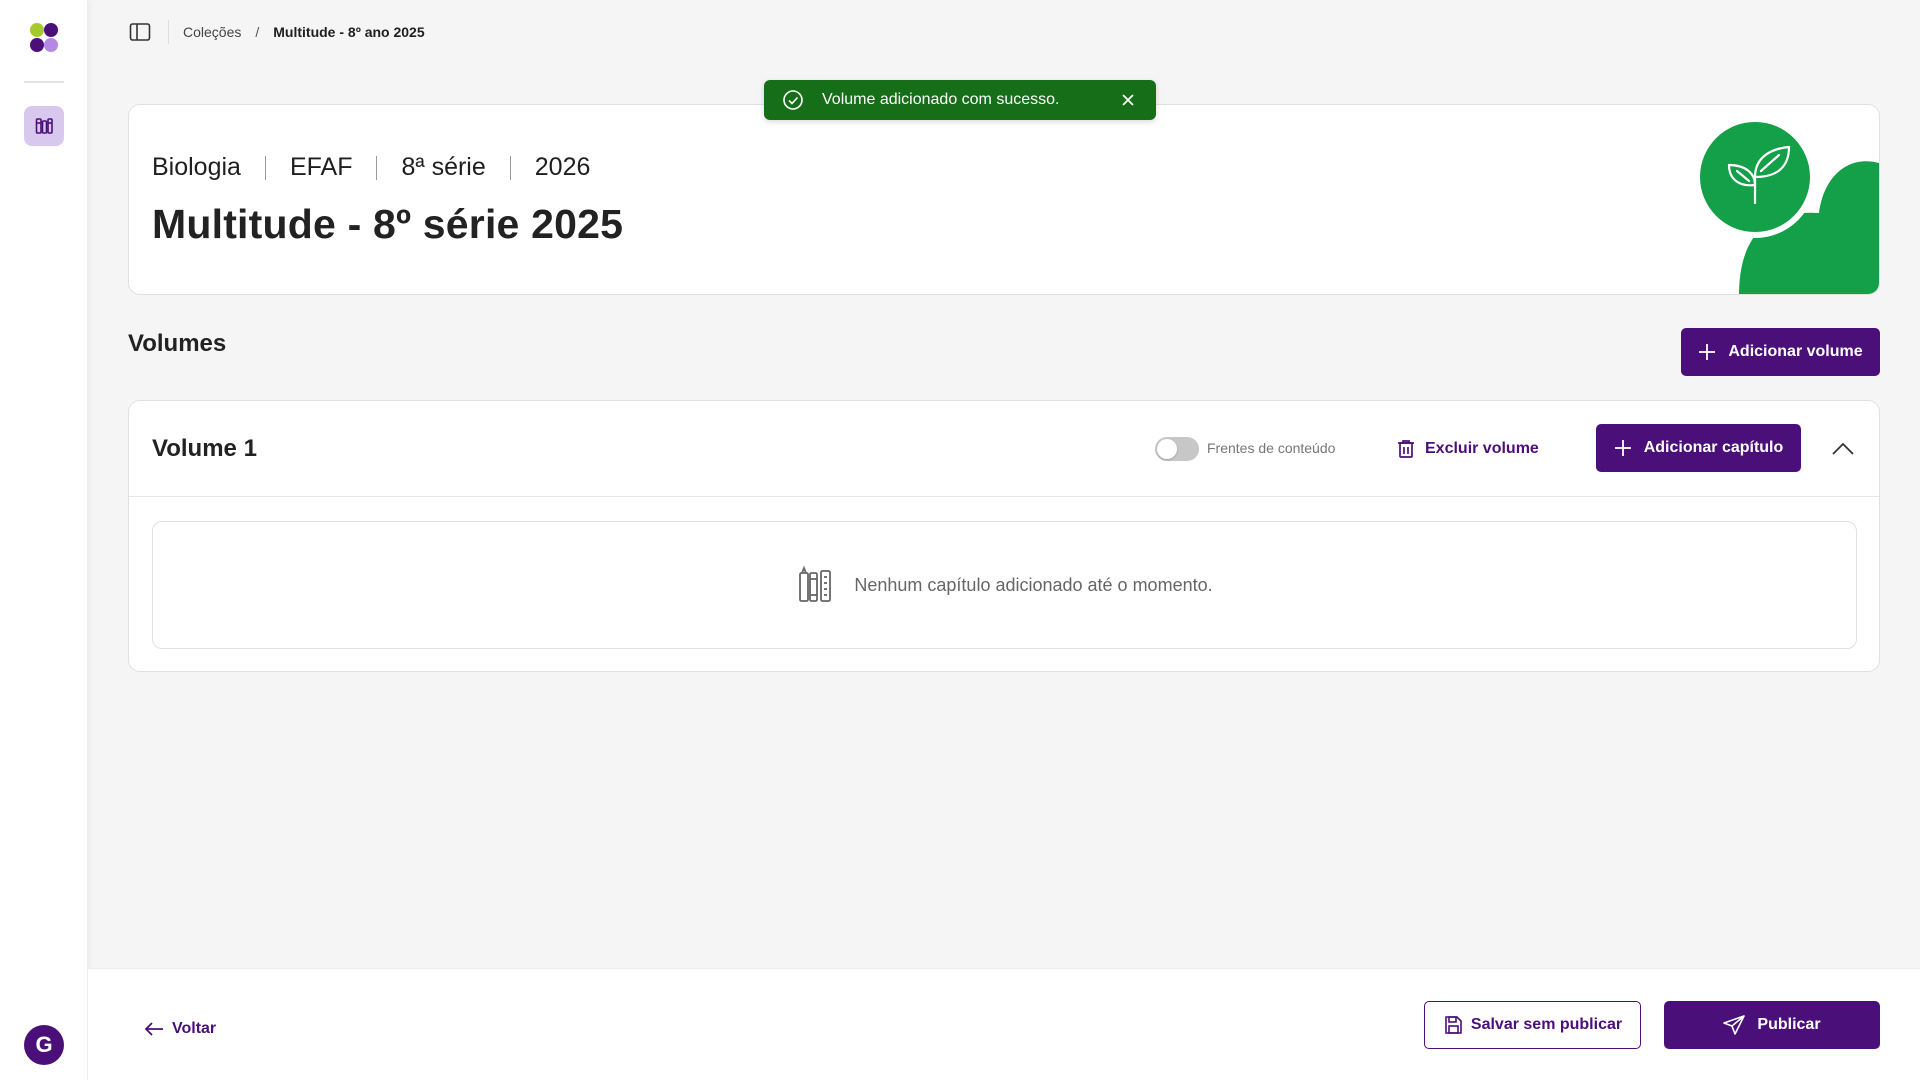  I want to click on app-logo-icon, so click(44, 38).